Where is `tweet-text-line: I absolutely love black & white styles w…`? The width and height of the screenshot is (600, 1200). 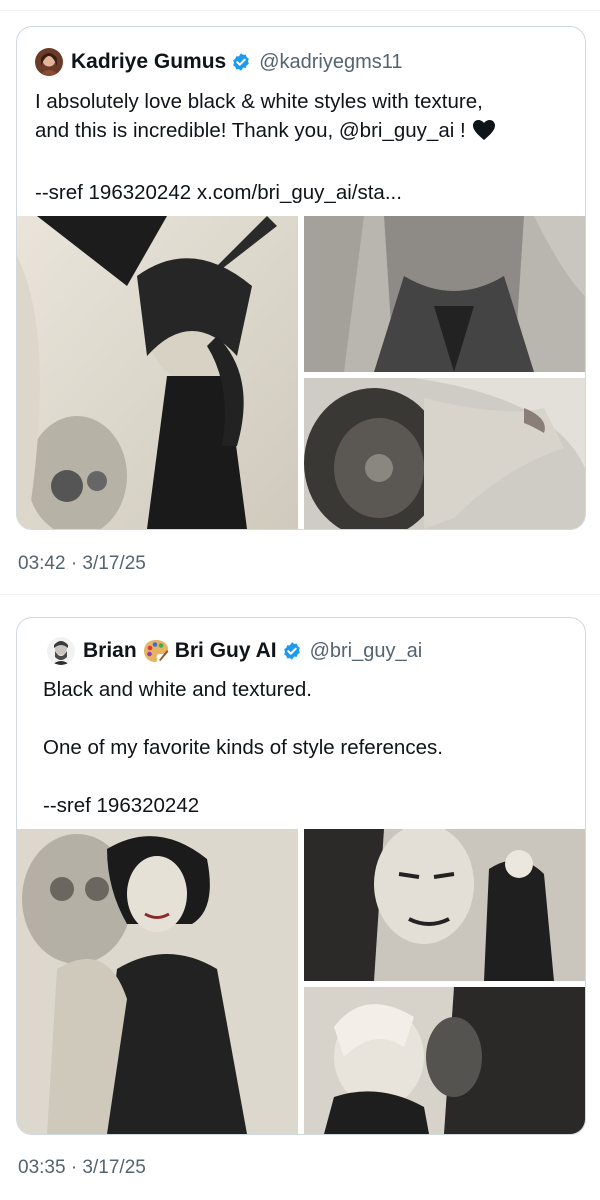 tweet-text-line: I absolutely love black & white styles w… is located at coordinates (259, 101).